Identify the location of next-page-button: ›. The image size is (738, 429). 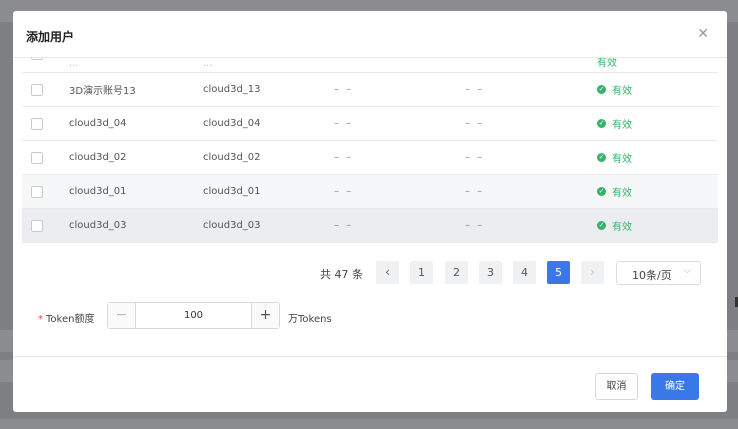
(592, 272).